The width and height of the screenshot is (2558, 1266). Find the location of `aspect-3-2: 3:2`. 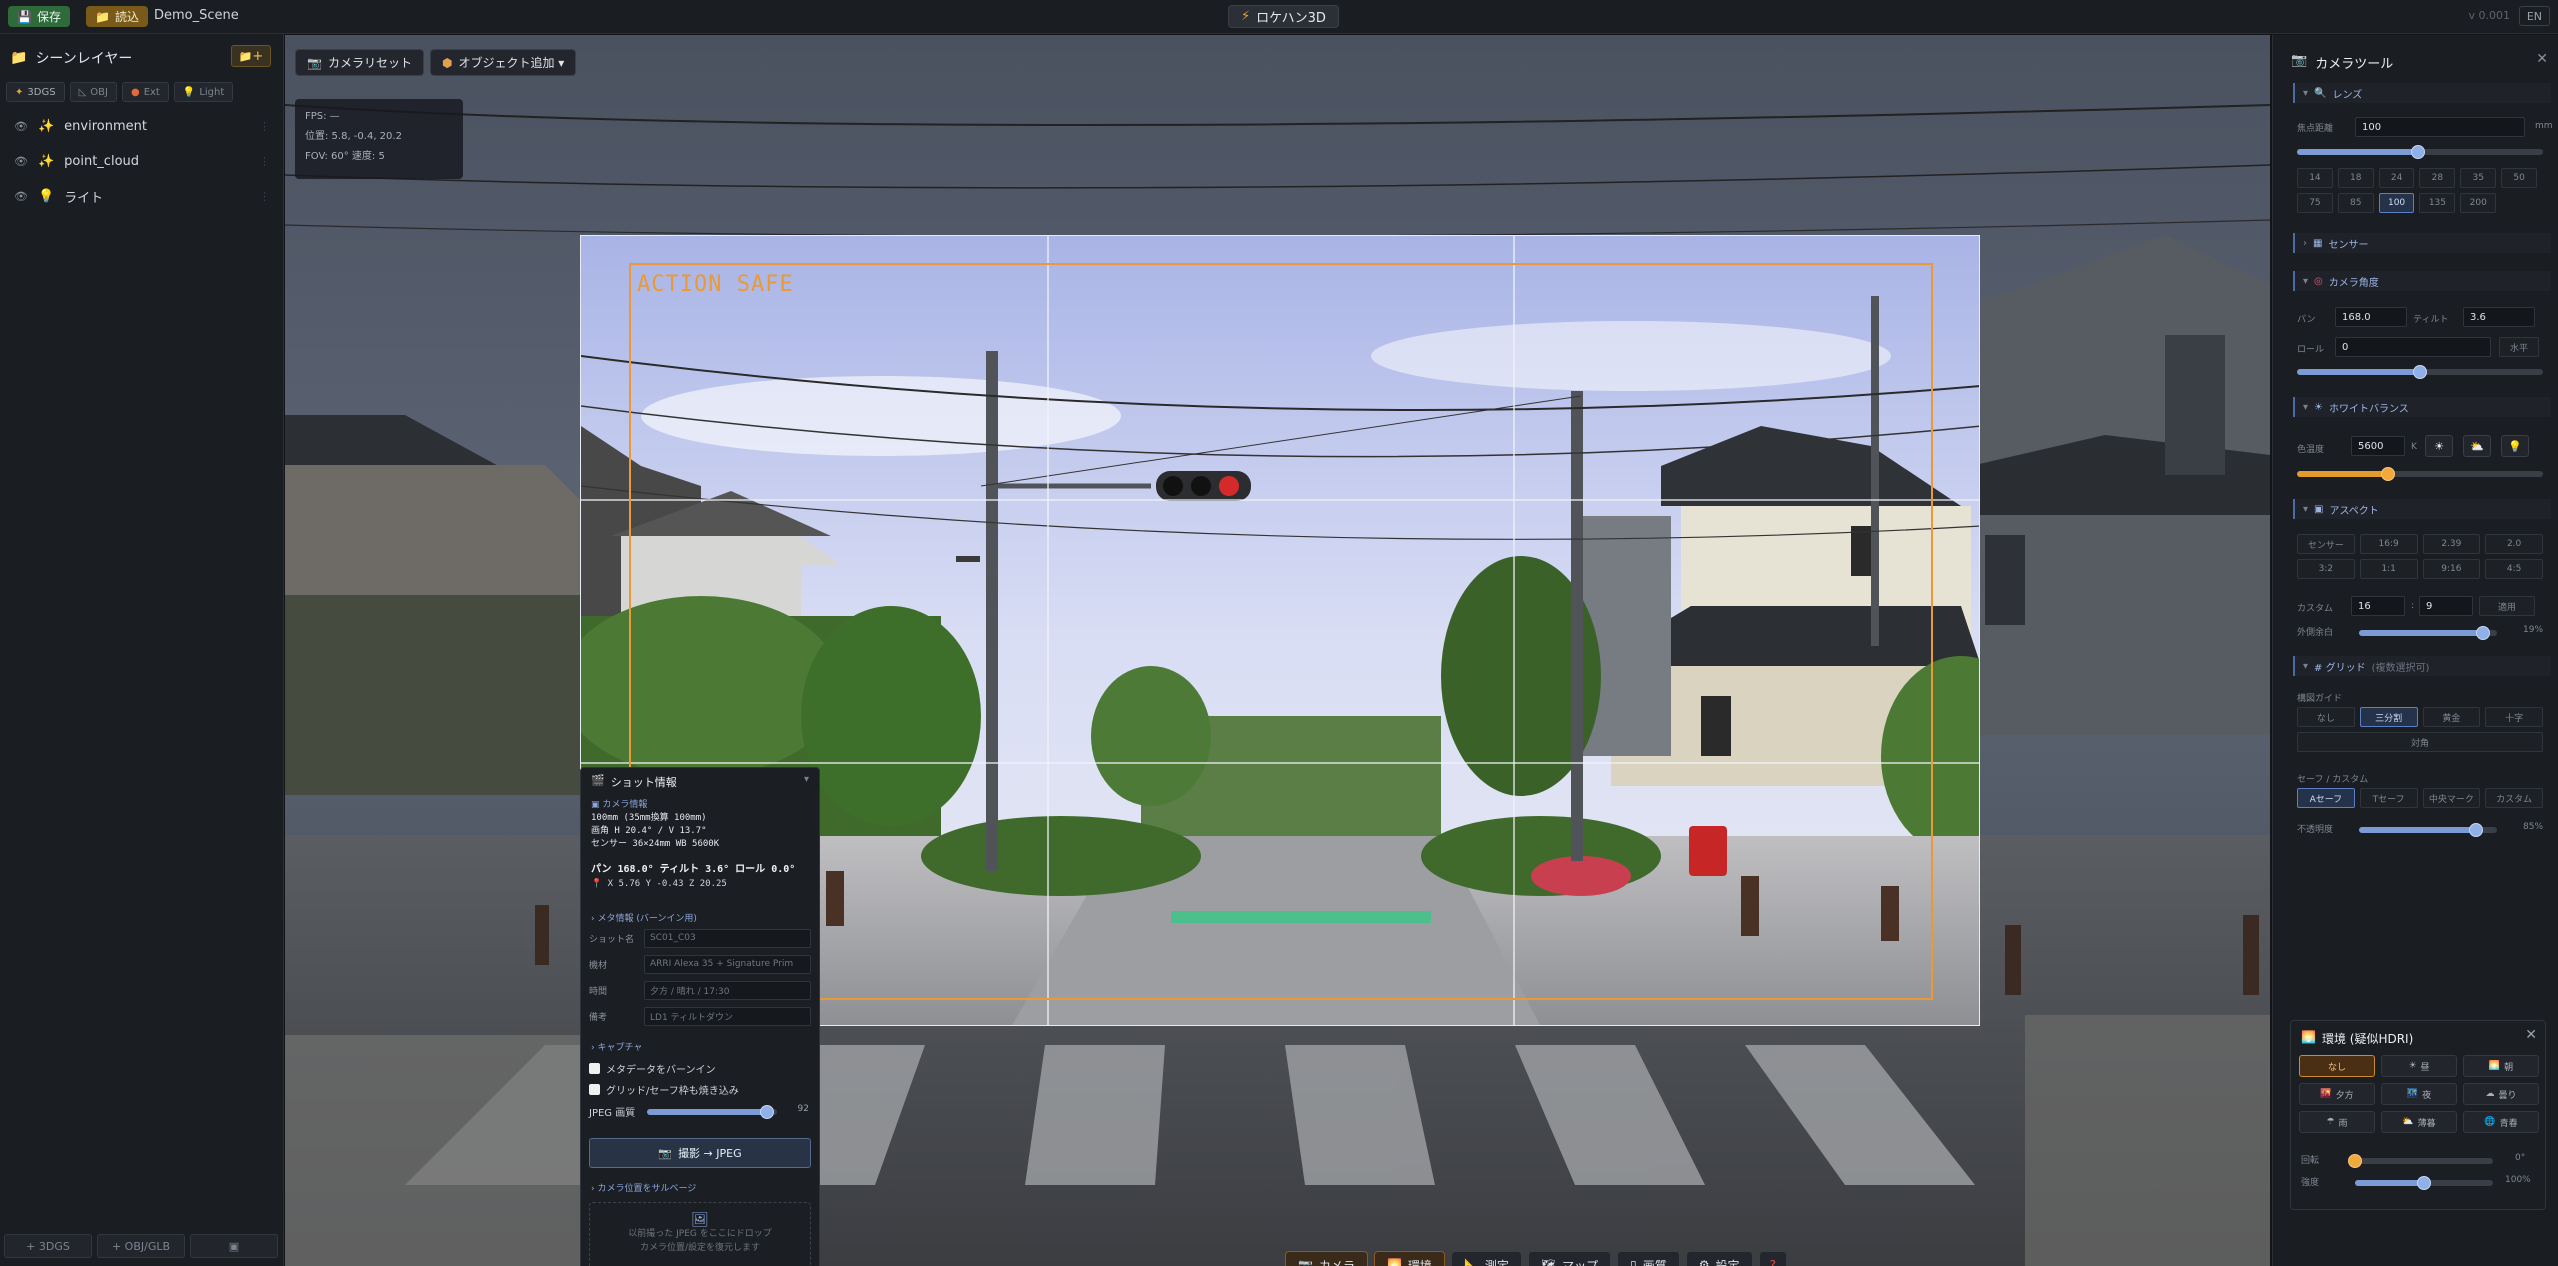

aspect-3-2: 3:2 is located at coordinates (2326, 569).